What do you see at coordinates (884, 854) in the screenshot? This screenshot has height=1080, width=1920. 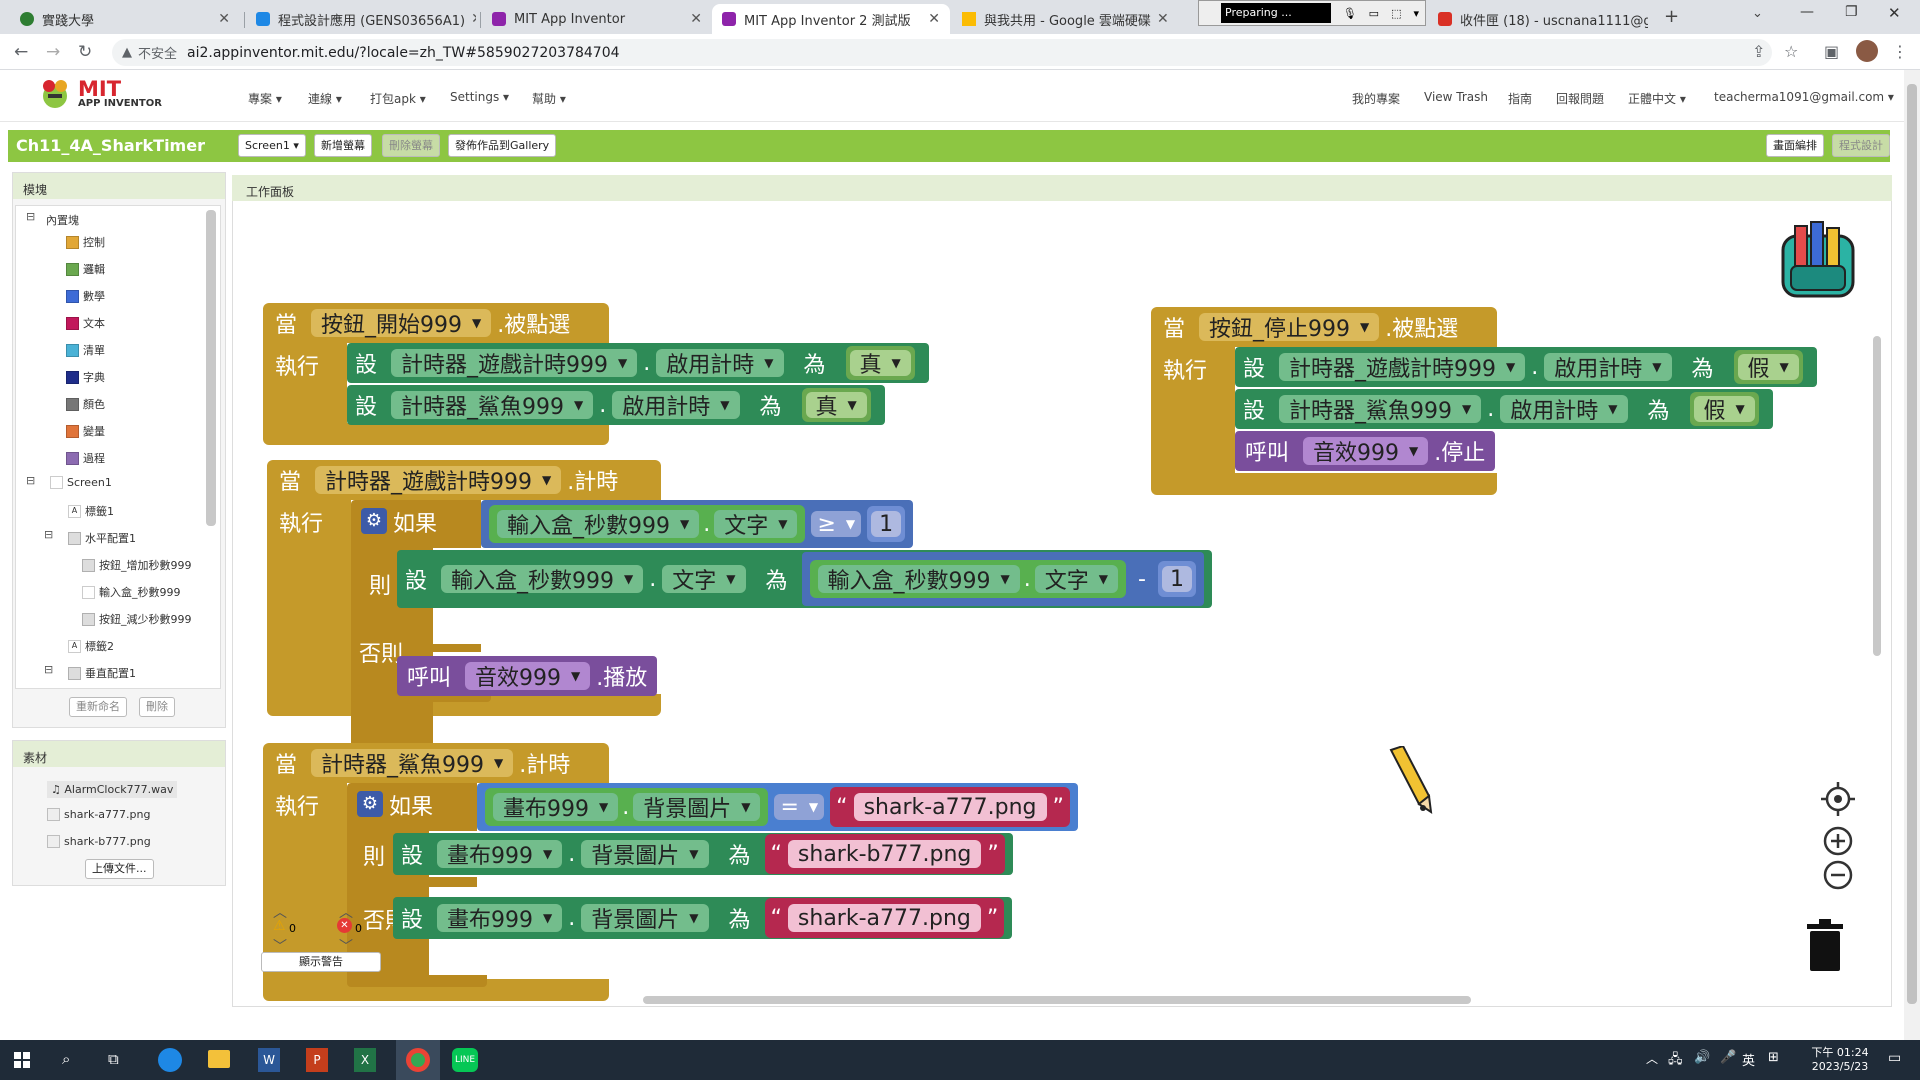 I see `string-block: “shark-b777.png”` at bounding box center [884, 854].